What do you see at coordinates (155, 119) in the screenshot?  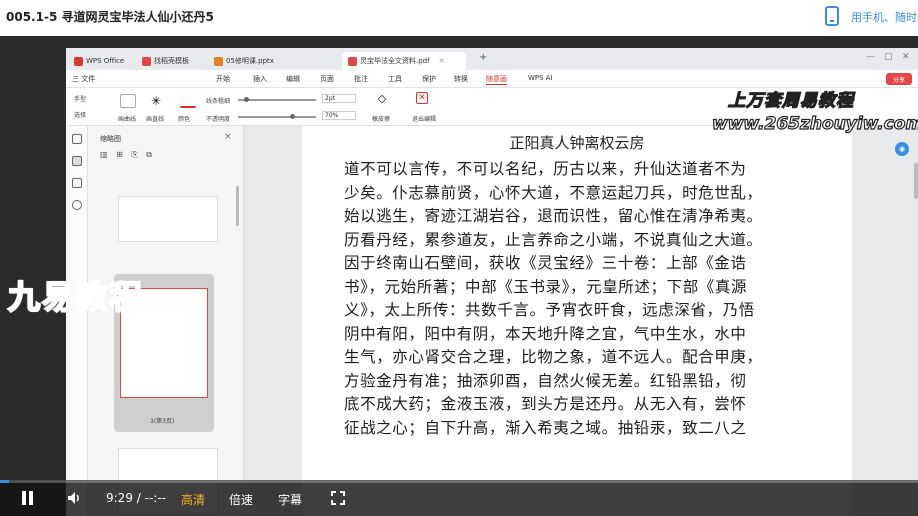 I see `draw-line-label: 画直线` at bounding box center [155, 119].